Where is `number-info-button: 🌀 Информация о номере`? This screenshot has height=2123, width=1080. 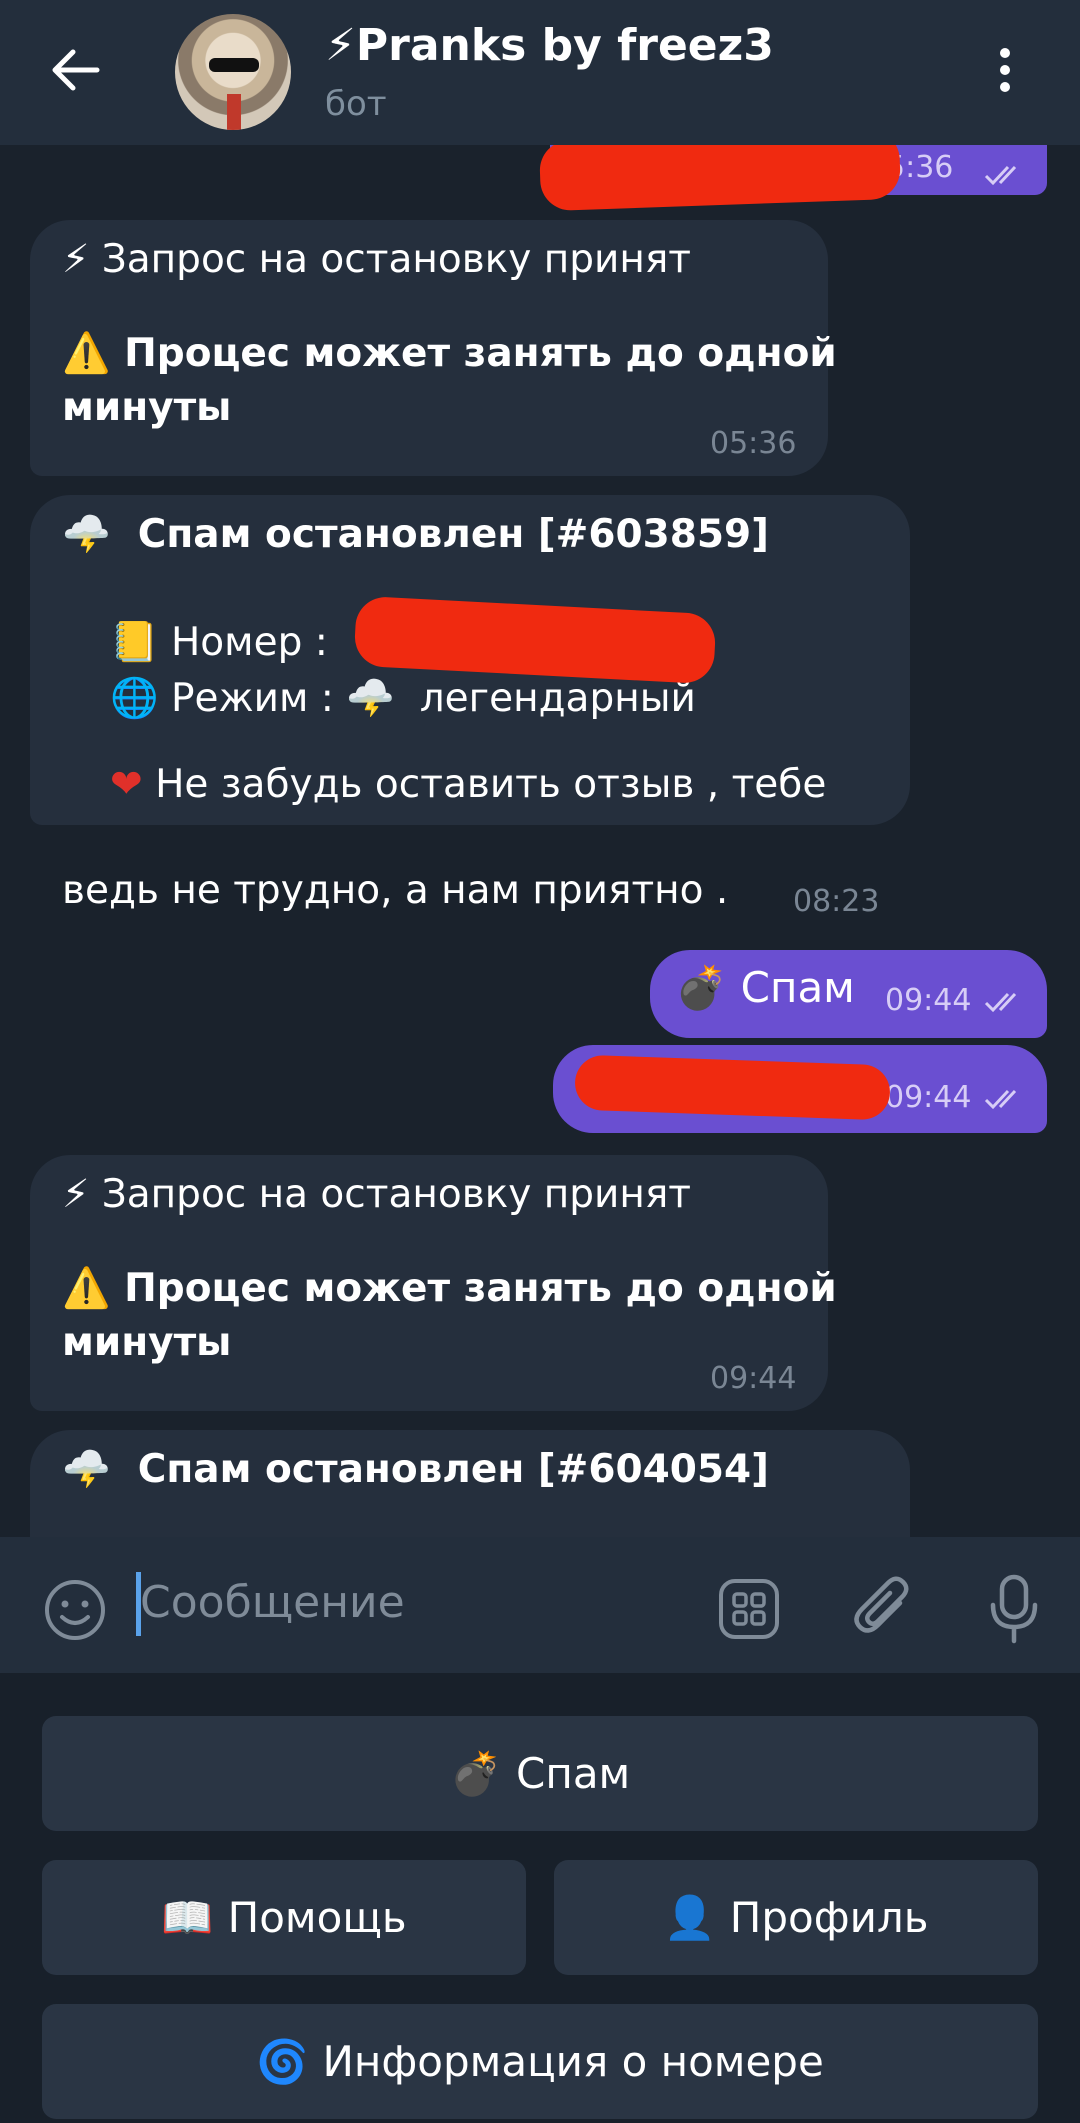
number-info-button: 🌀 Информация о номере is located at coordinates (540, 2061).